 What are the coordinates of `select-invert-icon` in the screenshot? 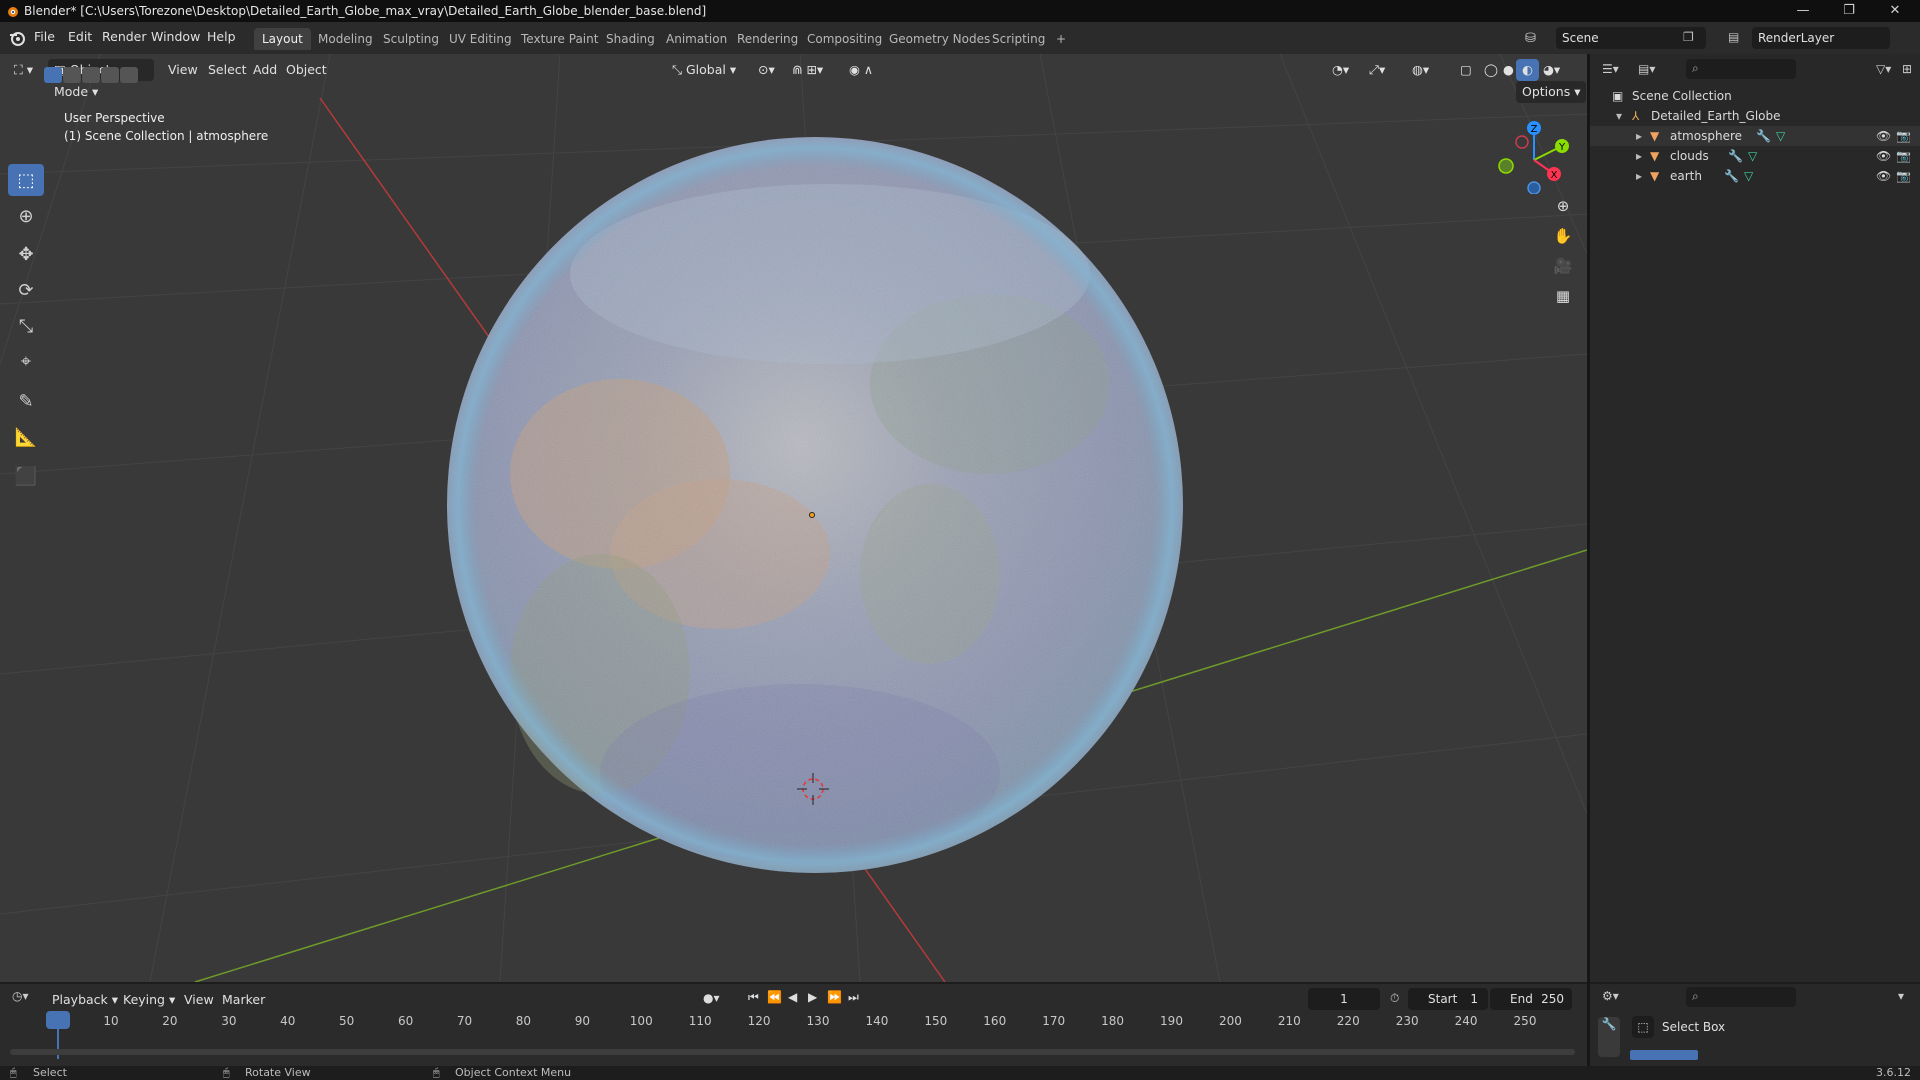 It's located at (110, 75).